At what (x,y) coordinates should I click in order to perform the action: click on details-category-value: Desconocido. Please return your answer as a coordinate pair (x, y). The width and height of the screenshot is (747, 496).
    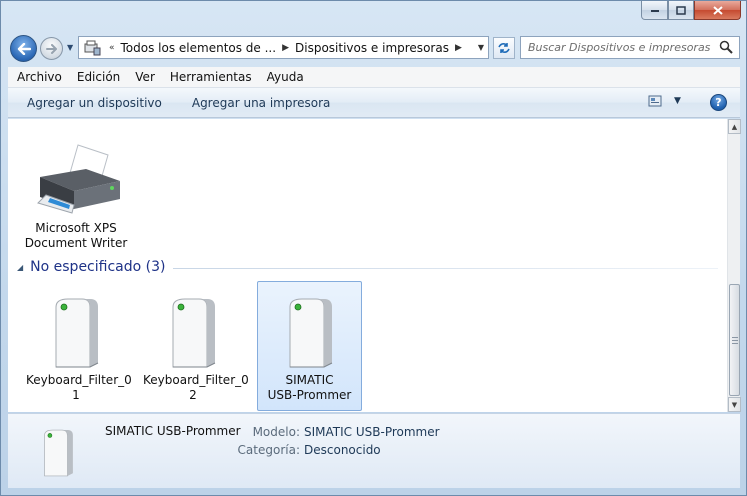
    Looking at the image, I should click on (342, 450).